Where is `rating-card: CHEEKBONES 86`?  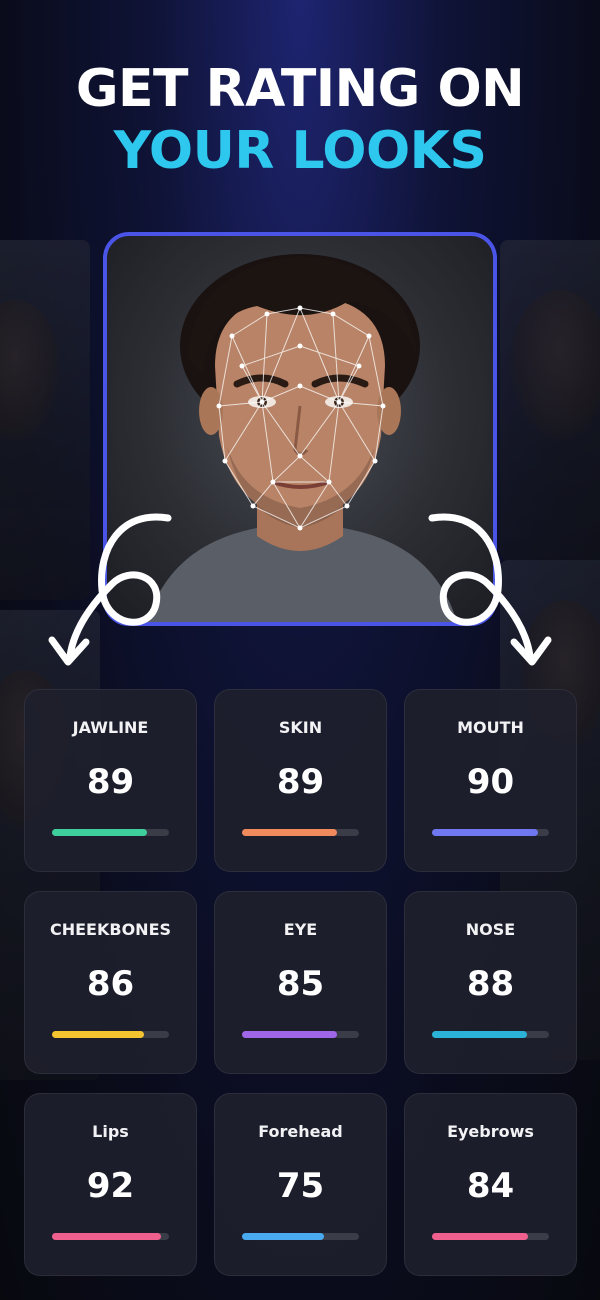 rating-card: CHEEKBONES 86 is located at coordinates (110, 982).